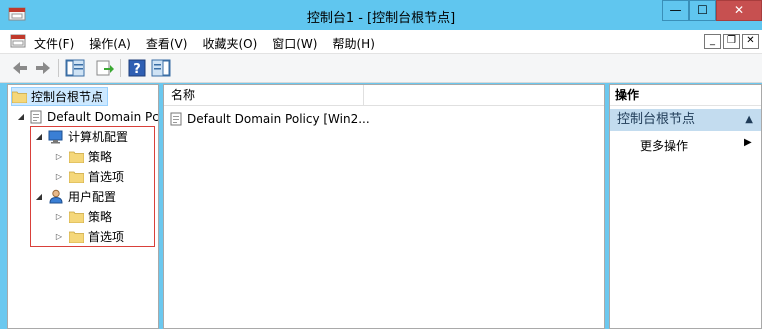  What do you see at coordinates (67, 97) in the screenshot?
I see `tree-label: 控制台根节点` at bounding box center [67, 97].